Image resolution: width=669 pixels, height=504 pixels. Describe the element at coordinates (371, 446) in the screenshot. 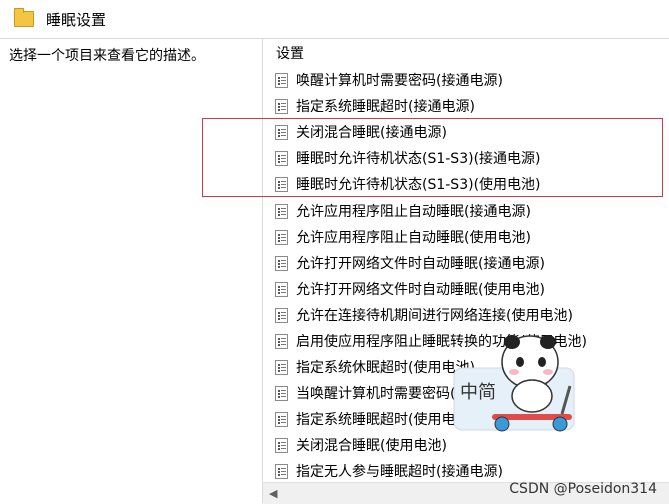

I see `list-item-label: 关闭混合睡眠(使用电池)` at that location.